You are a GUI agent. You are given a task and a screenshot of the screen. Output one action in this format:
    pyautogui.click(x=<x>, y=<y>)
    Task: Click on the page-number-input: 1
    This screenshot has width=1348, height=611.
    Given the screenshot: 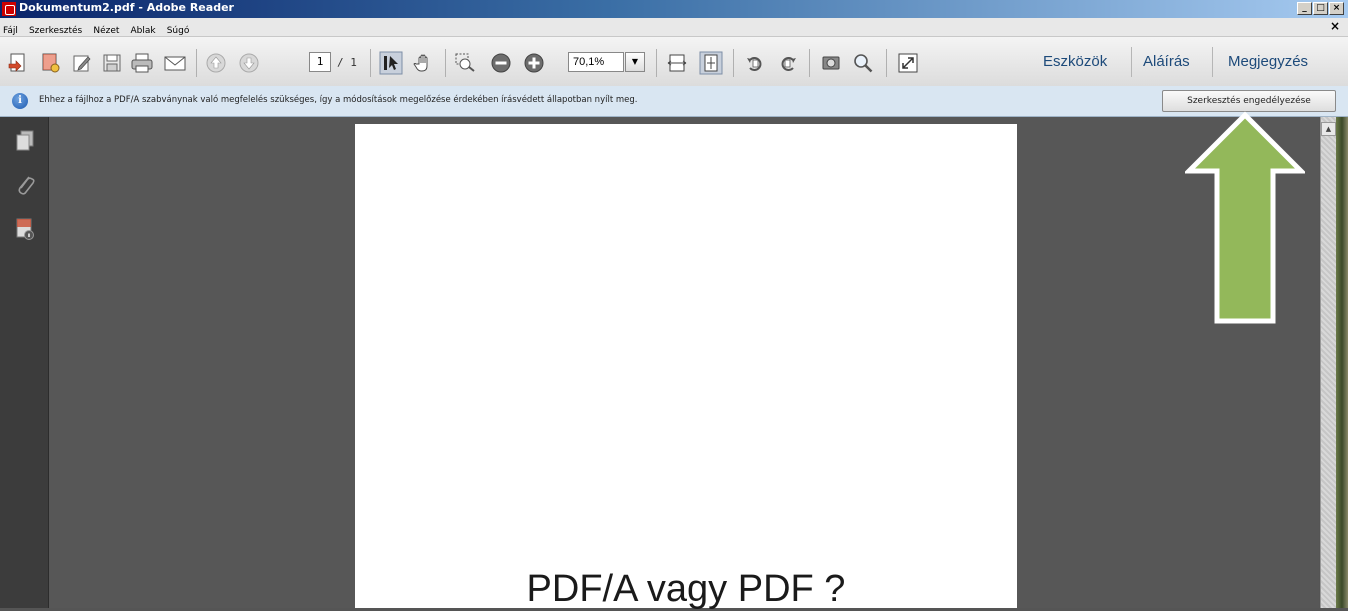 What is the action you would take?
    pyautogui.click(x=320, y=62)
    